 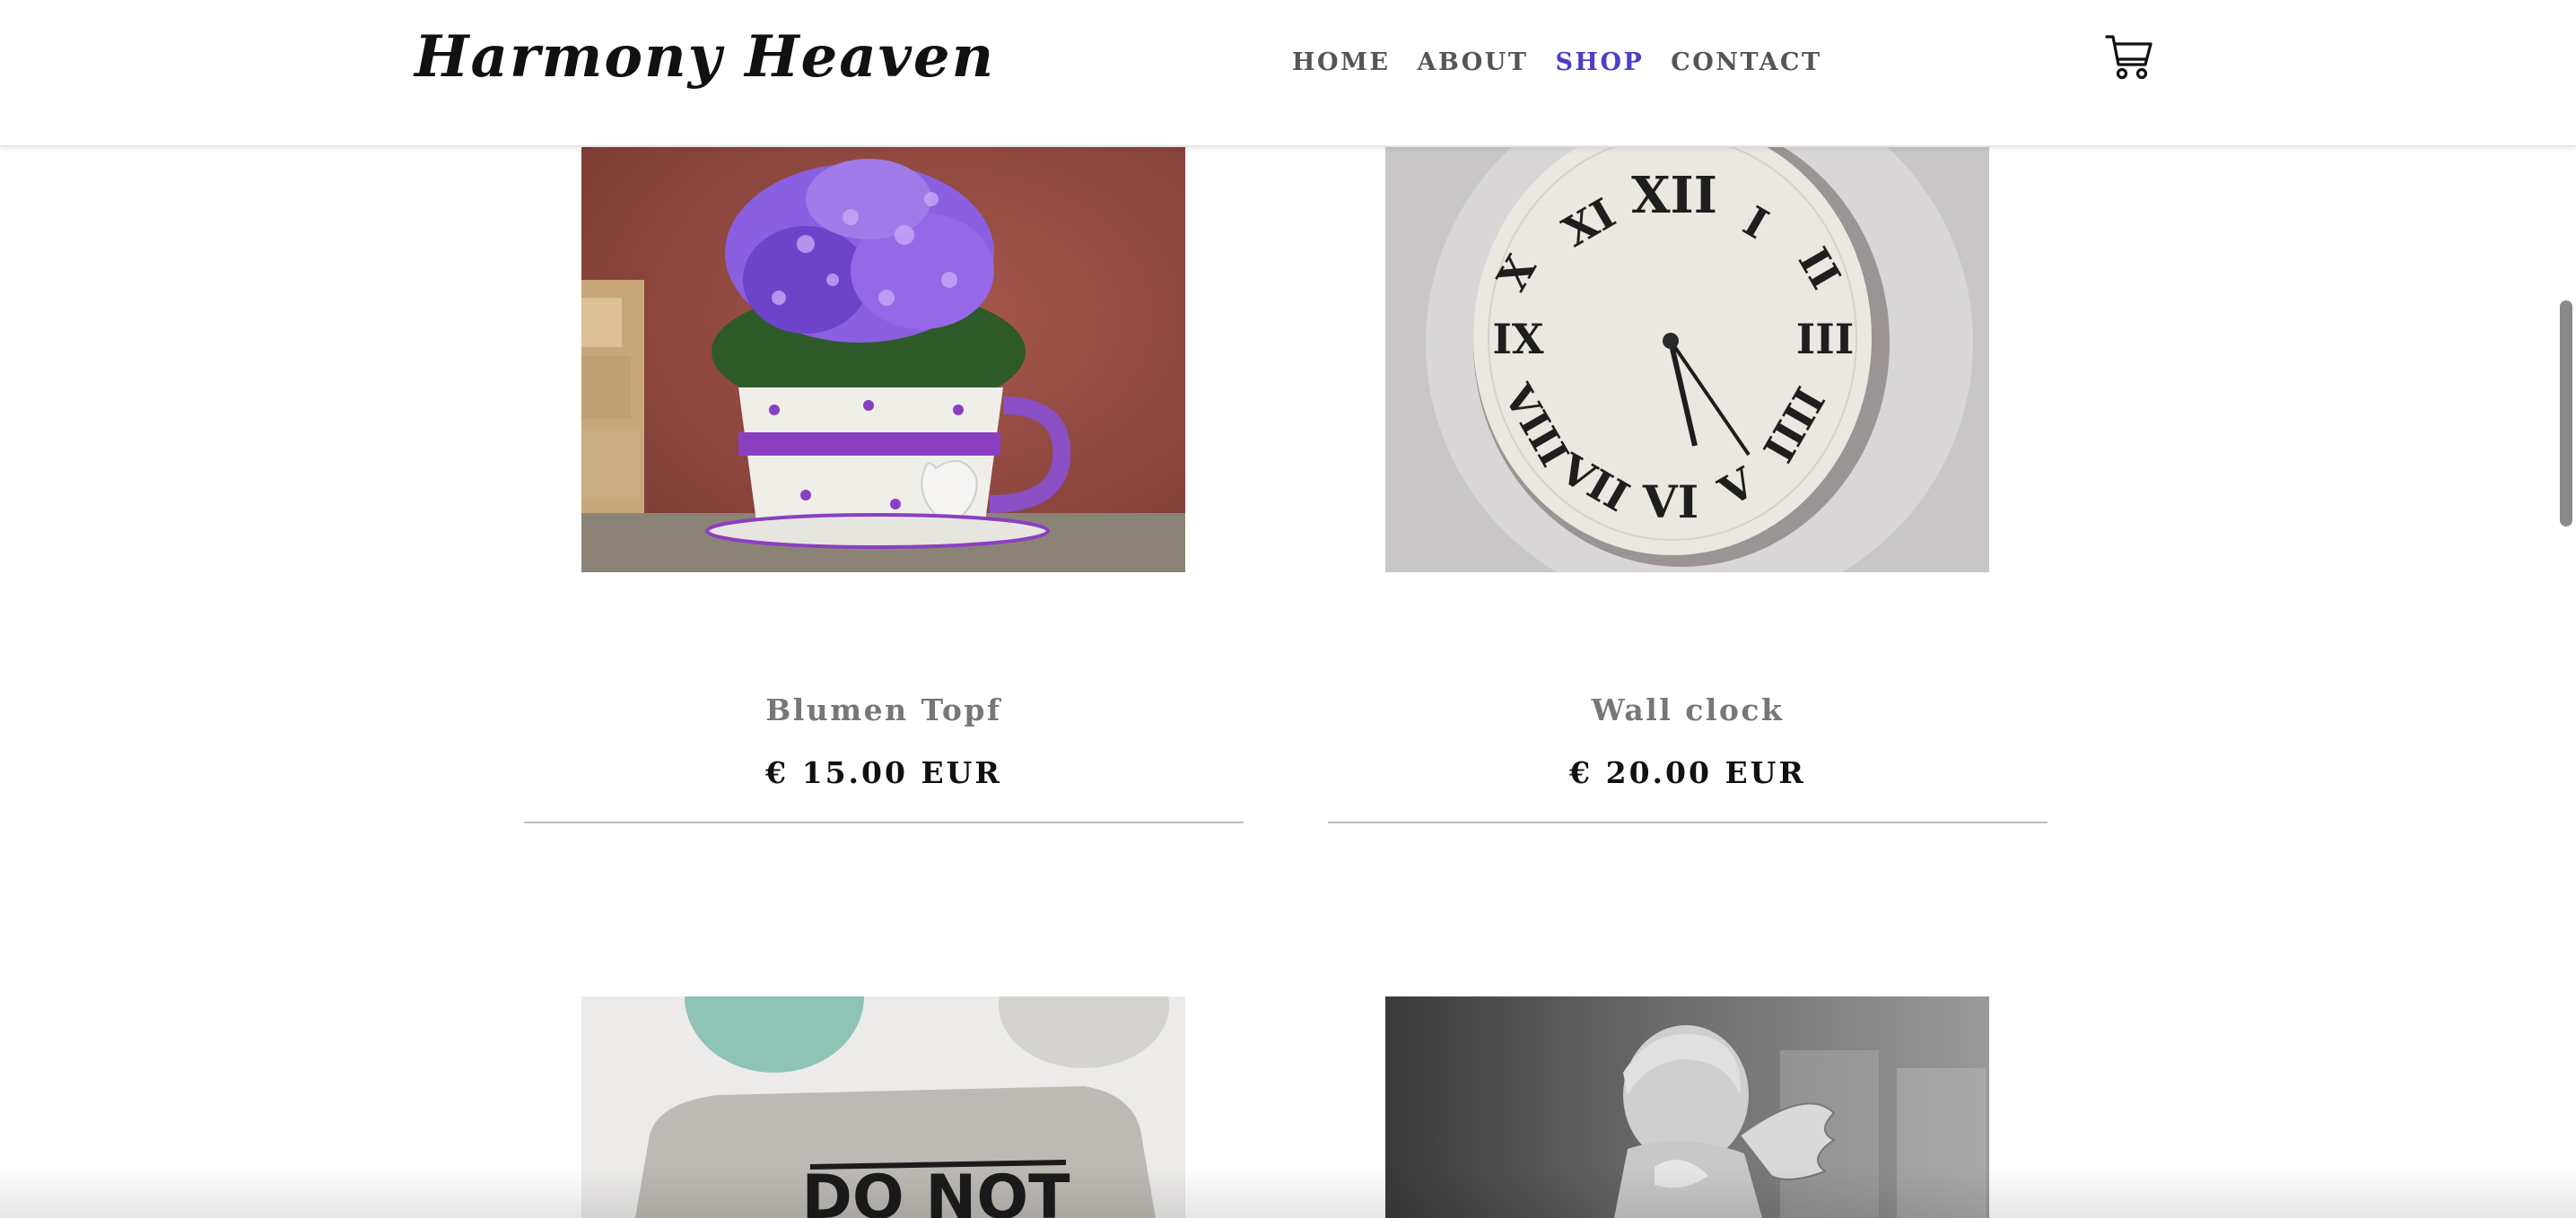 What do you see at coordinates (1674, 196) in the screenshot?
I see `svg-text: XII` at bounding box center [1674, 196].